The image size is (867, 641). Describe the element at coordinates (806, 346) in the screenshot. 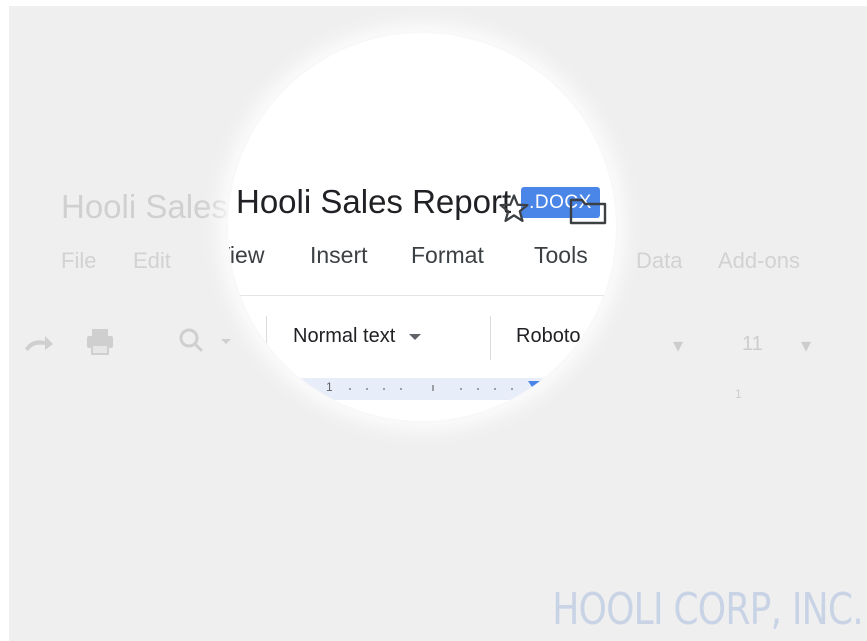

I see `font-size-caret-faded: ▾` at that location.